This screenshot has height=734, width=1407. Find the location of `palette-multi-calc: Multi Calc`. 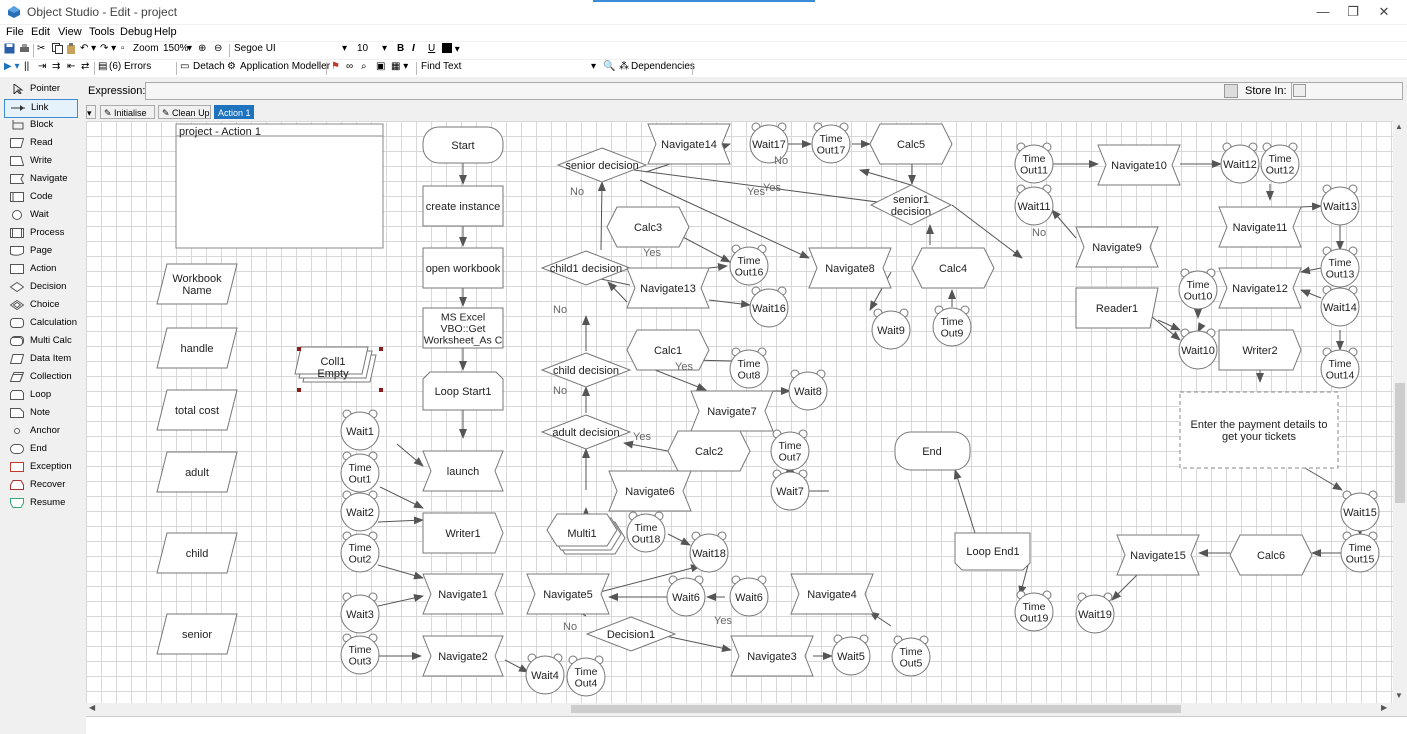

palette-multi-calc: Multi Calc is located at coordinates (40, 341).